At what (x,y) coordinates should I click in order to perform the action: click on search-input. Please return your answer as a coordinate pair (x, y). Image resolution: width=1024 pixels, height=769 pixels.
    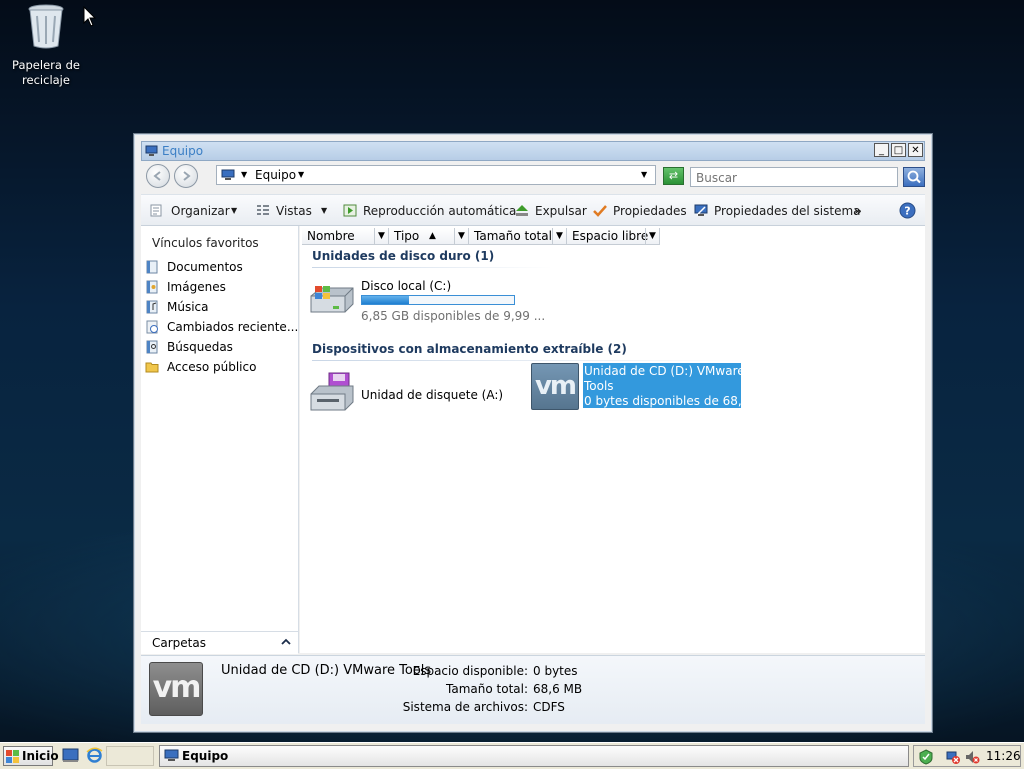
    Looking at the image, I should click on (794, 178).